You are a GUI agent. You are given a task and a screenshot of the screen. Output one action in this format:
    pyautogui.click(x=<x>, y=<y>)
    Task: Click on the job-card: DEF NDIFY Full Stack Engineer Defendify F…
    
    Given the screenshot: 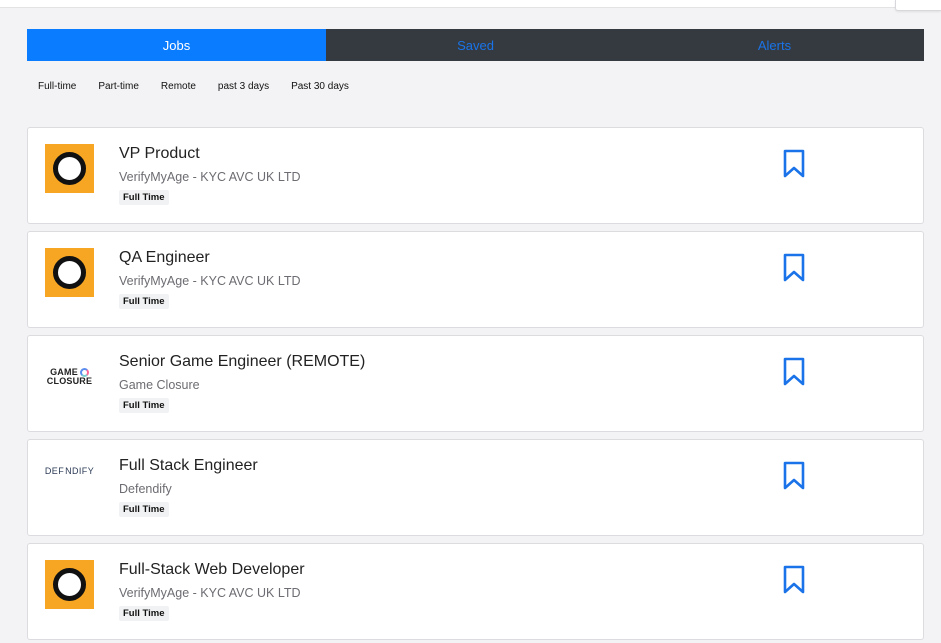 What is the action you would take?
    pyautogui.click(x=475, y=487)
    